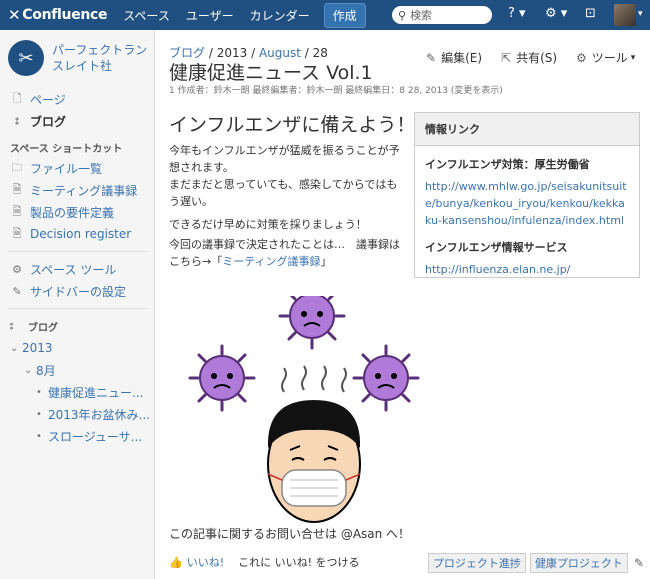  What do you see at coordinates (314, 379) in the screenshot?
I see `anxiety-lines-icon` at bounding box center [314, 379].